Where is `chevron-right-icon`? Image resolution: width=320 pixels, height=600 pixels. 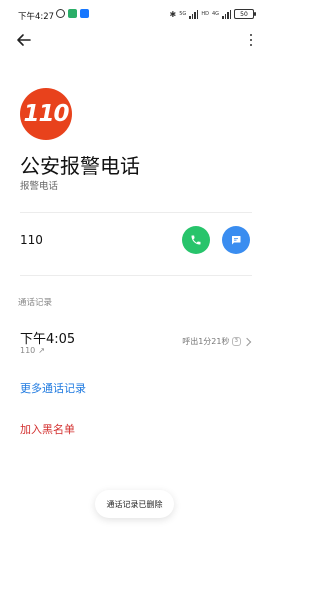 chevron-right-icon is located at coordinates (247, 341).